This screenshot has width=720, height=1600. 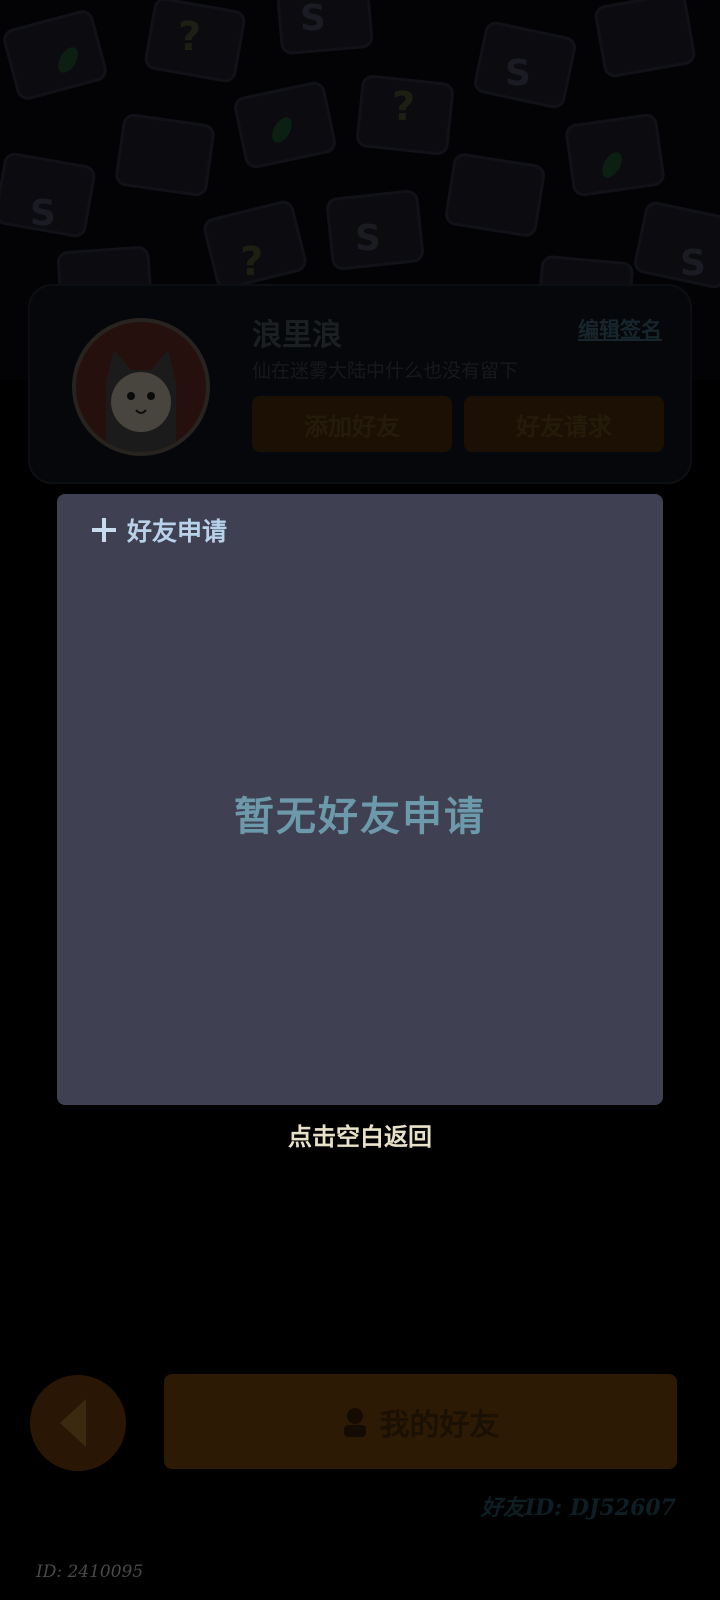 I want to click on edit-signature-link: 编辑签名, so click(x=620, y=329).